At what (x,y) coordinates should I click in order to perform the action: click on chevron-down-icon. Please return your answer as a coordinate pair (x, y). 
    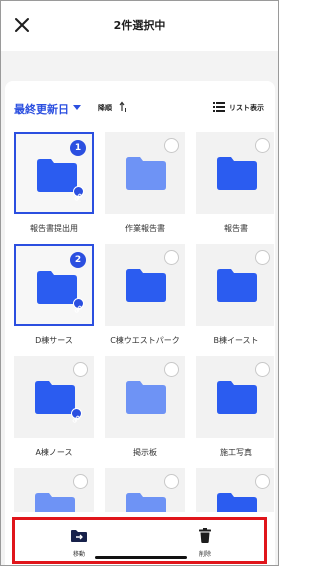
    Looking at the image, I should click on (77, 107).